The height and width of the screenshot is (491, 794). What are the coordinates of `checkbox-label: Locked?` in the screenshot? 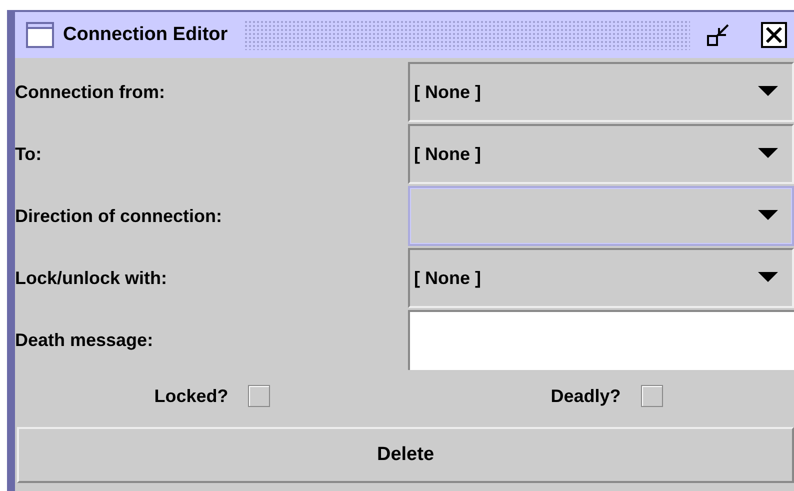 It's located at (191, 396).